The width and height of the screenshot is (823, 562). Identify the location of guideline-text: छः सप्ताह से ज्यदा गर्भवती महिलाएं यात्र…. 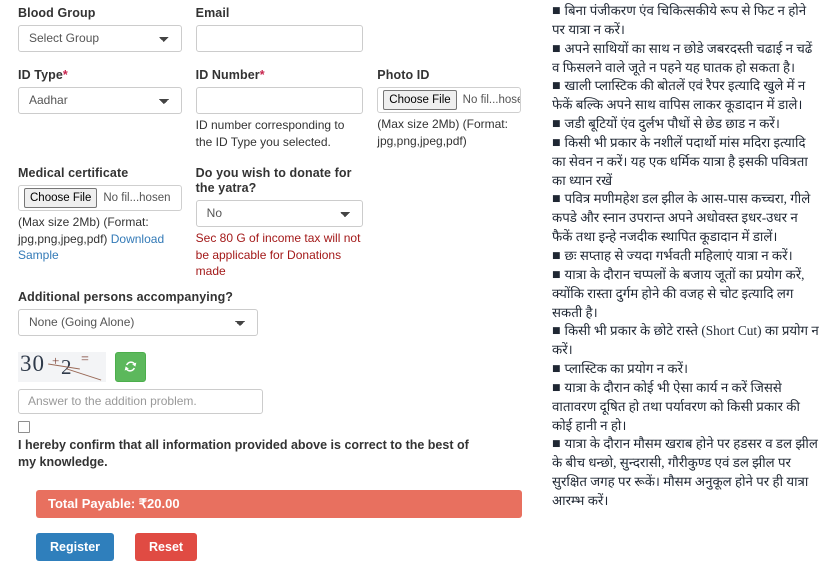
(678, 255).